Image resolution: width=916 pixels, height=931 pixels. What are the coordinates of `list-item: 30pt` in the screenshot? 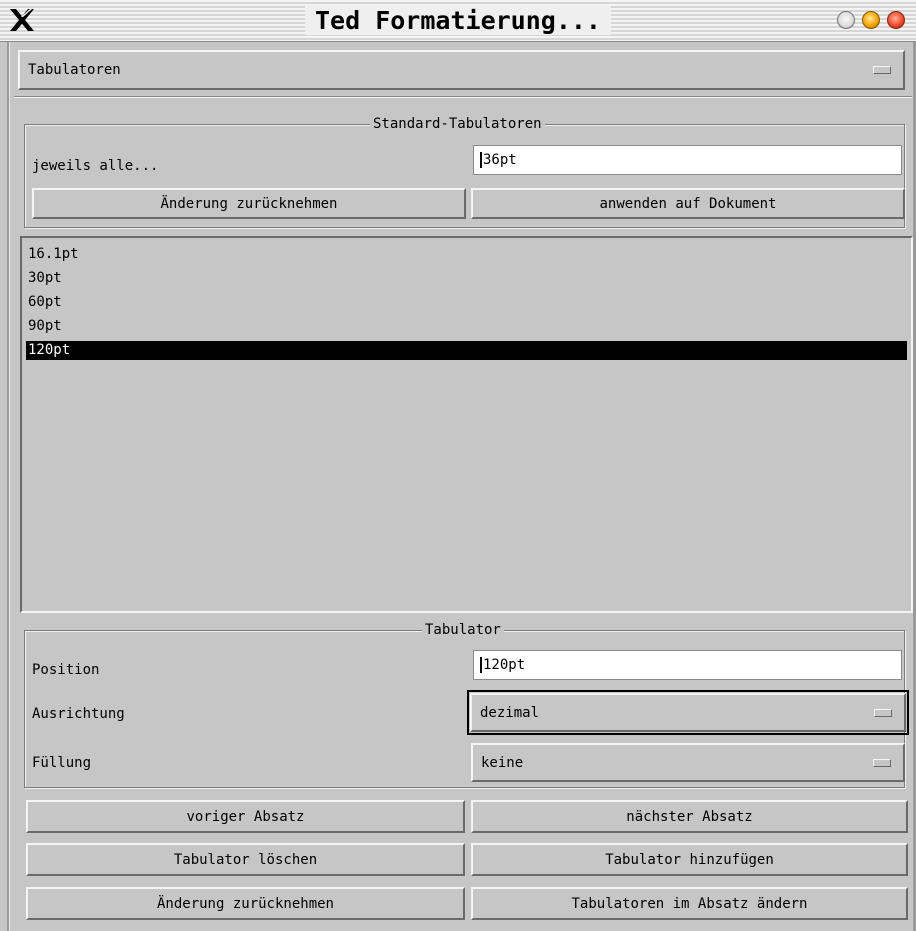 It's located at (466, 278).